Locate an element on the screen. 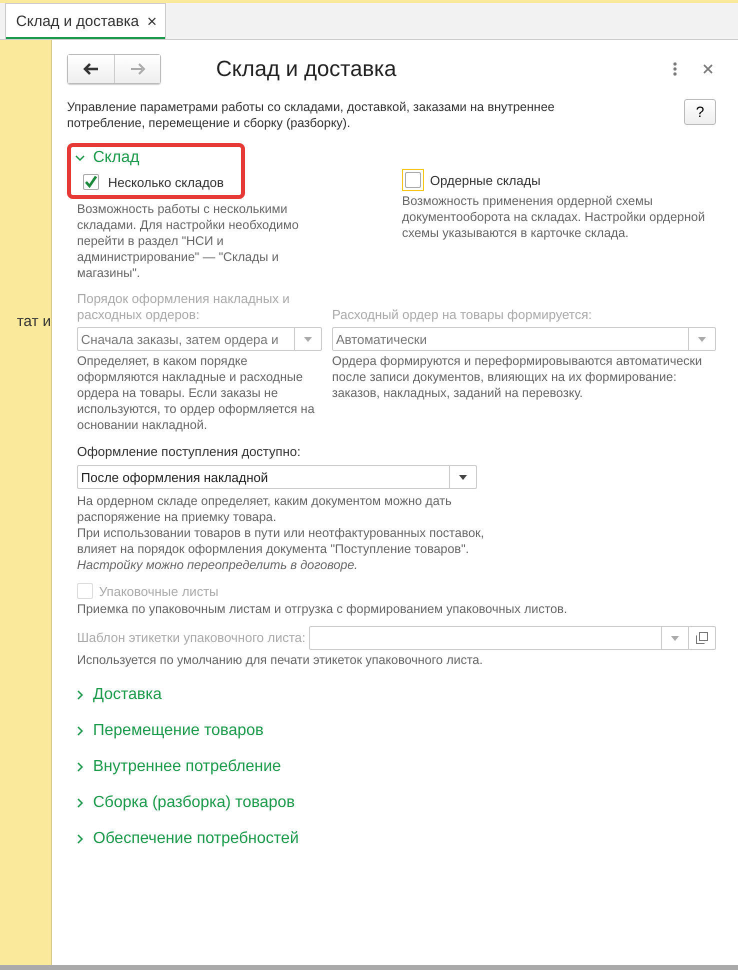 The image size is (738, 970). hint-text: Используется по умолчанию для печати этикеток упаковочного листа. is located at coordinates (280, 660).